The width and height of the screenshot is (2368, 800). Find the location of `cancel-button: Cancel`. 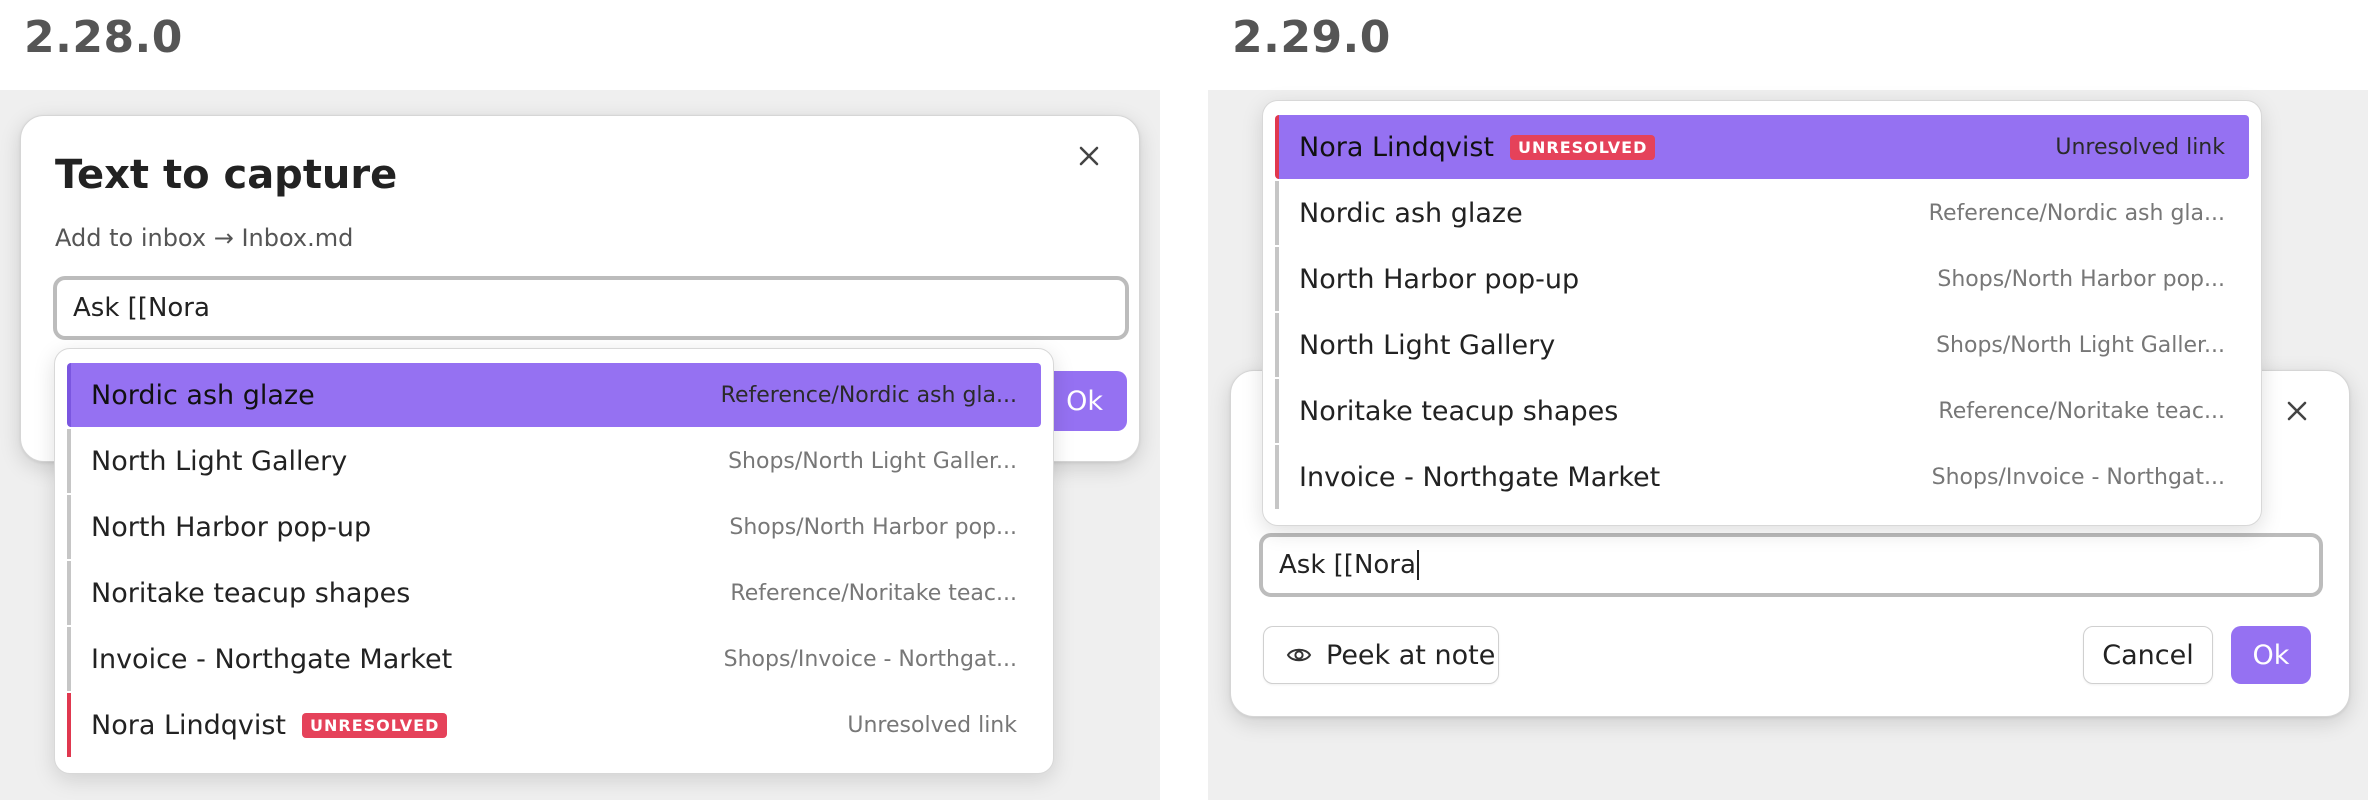

cancel-button: Cancel is located at coordinates (2148, 655).